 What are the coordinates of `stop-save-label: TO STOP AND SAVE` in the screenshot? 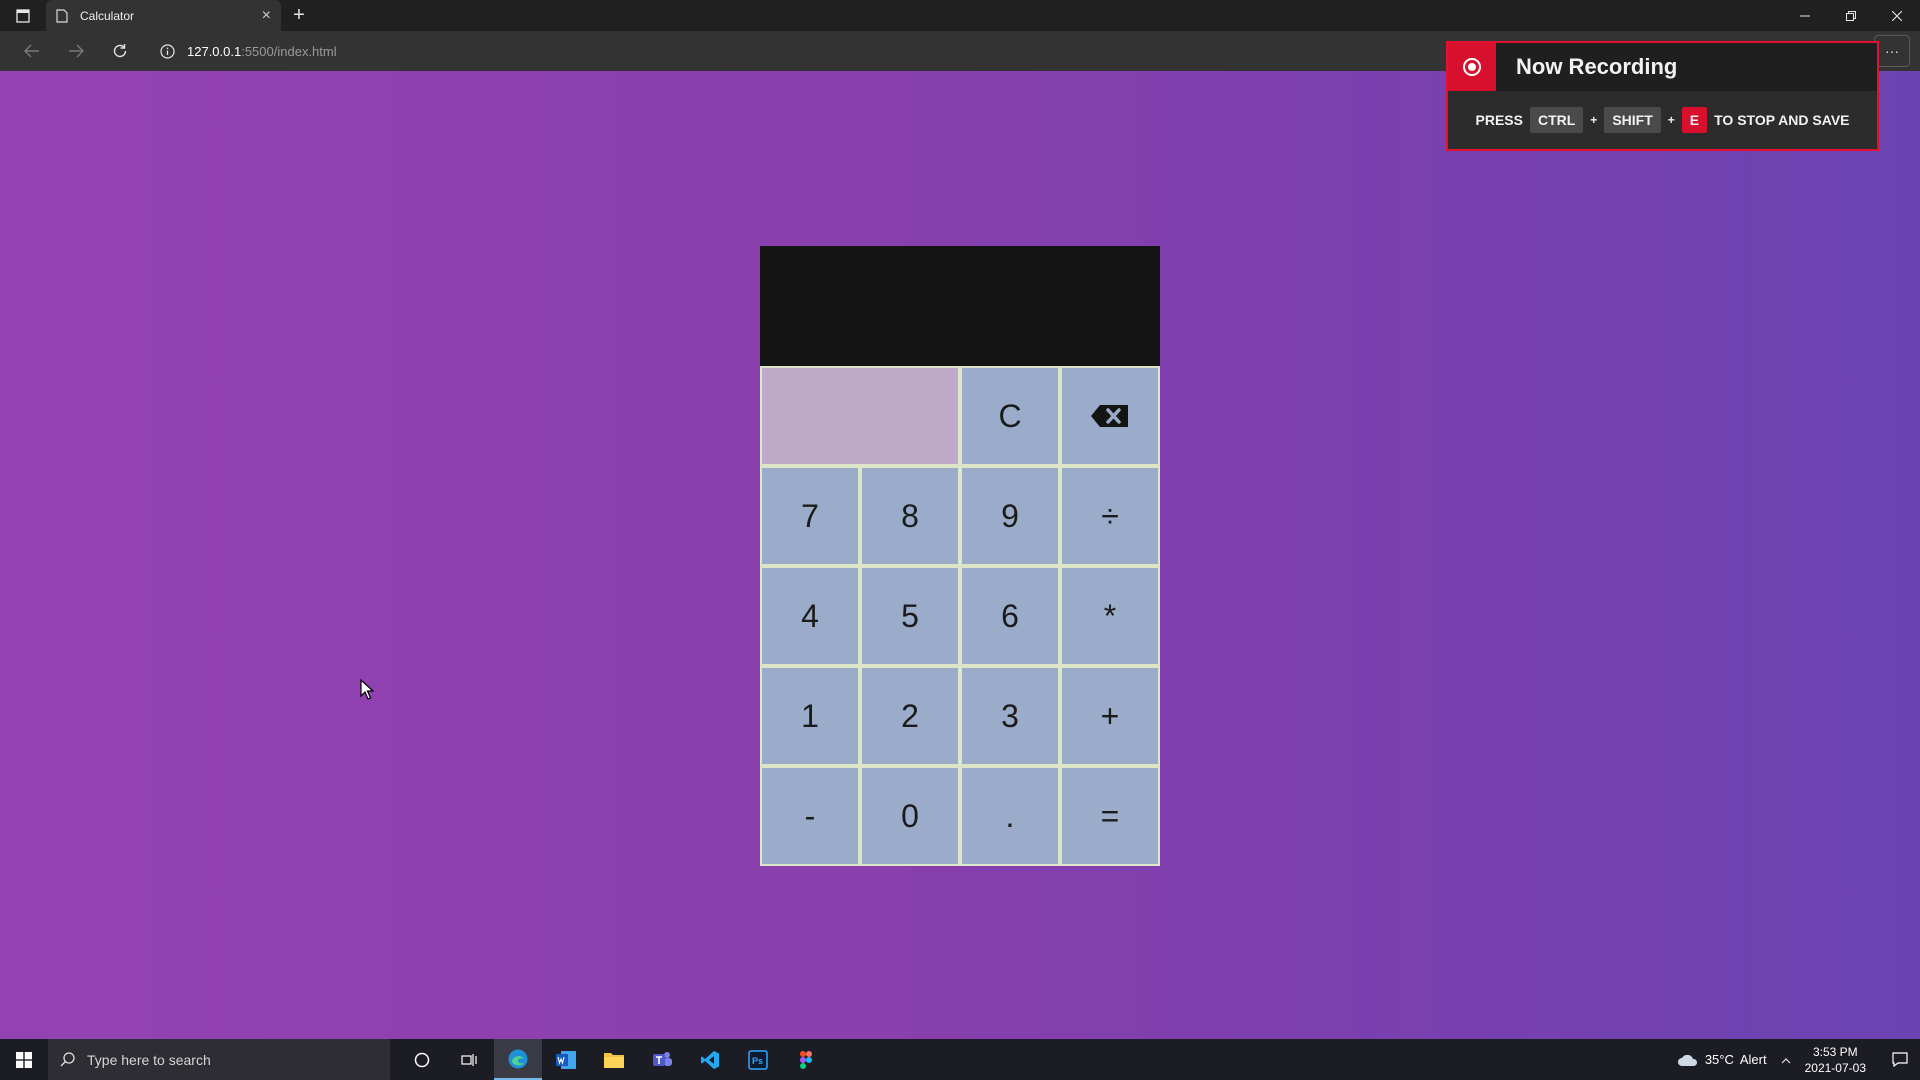 It's located at (1782, 120).